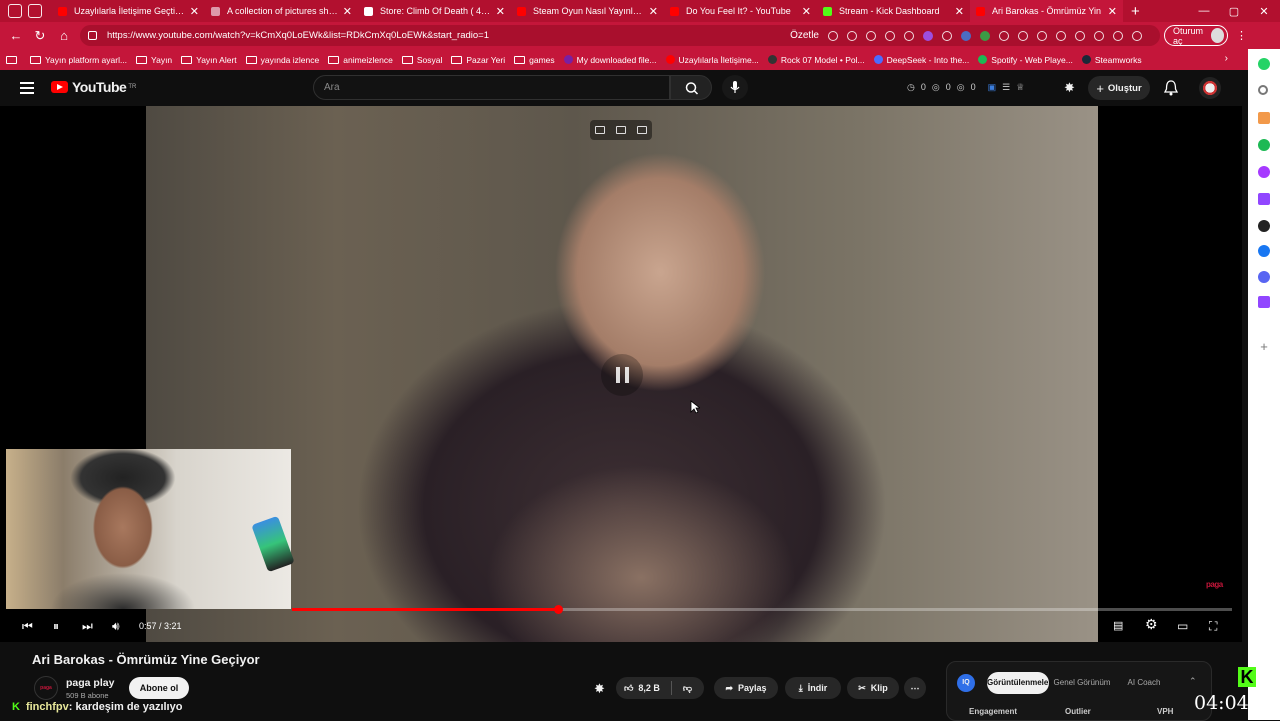  I want to click on like-button: 👍︎ 8,2 B, so click(642, 688).